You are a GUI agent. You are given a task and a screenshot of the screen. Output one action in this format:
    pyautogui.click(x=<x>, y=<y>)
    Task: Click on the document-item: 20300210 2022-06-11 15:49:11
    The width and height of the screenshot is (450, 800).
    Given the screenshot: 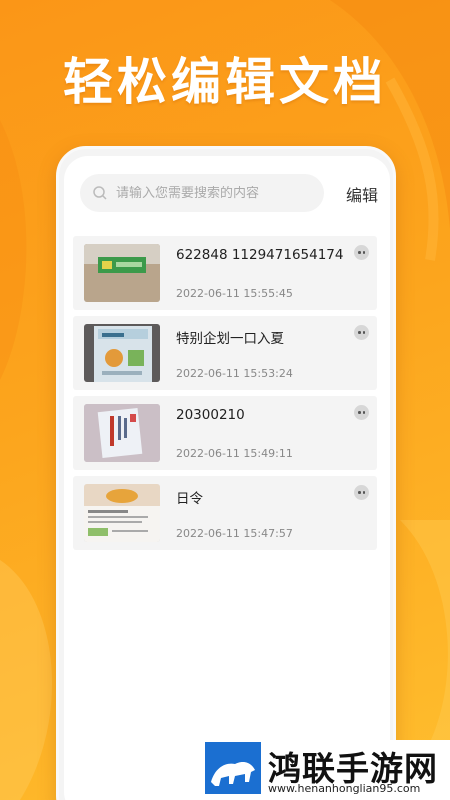 What is the action you would take?
    pyautogui.click(x=225, y=433)
    